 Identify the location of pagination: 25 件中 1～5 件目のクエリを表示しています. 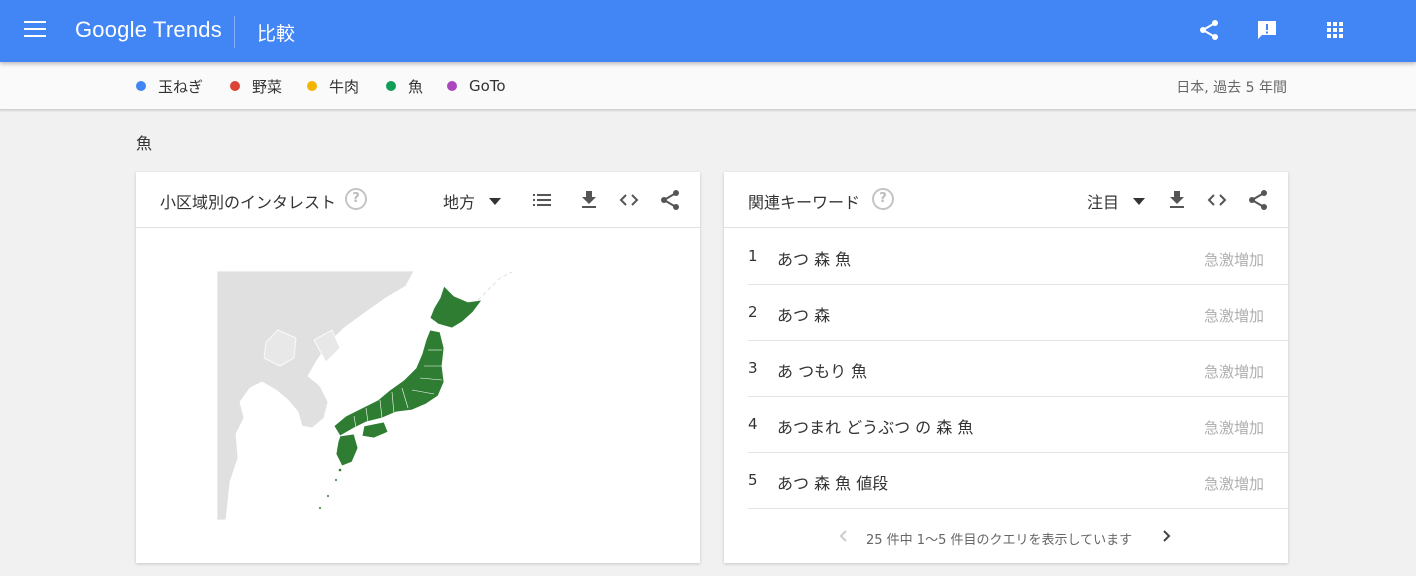
(1006, 536).